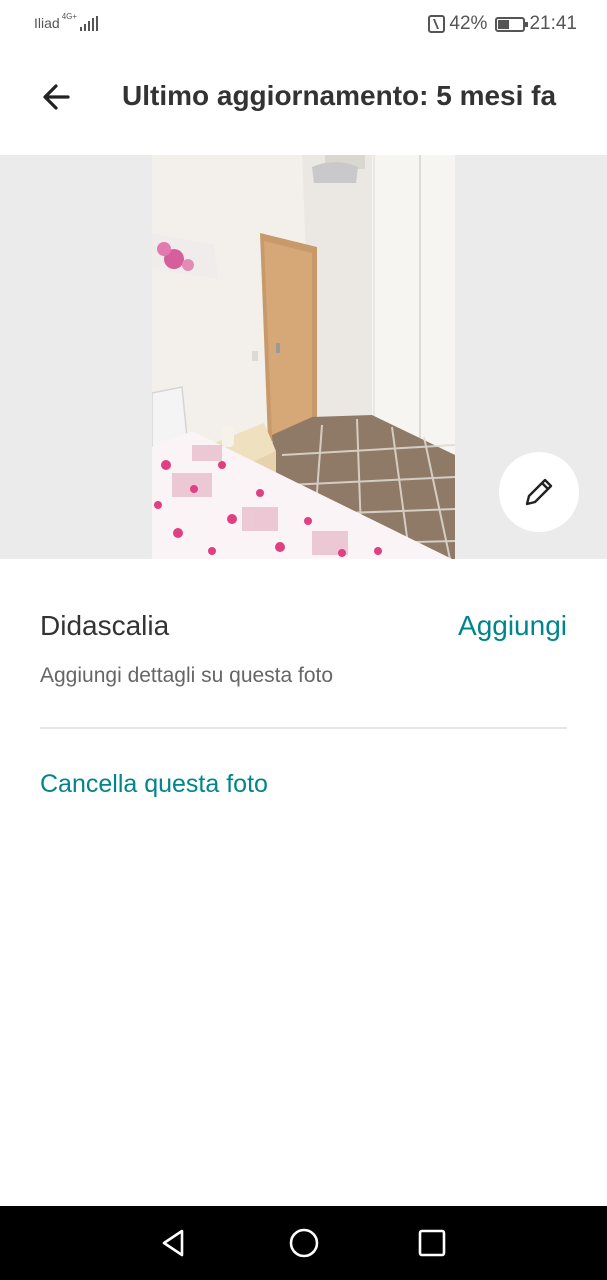 The image size is (607, 1280). I want to click on caption-heading: Didascalia, so click(105, 625).